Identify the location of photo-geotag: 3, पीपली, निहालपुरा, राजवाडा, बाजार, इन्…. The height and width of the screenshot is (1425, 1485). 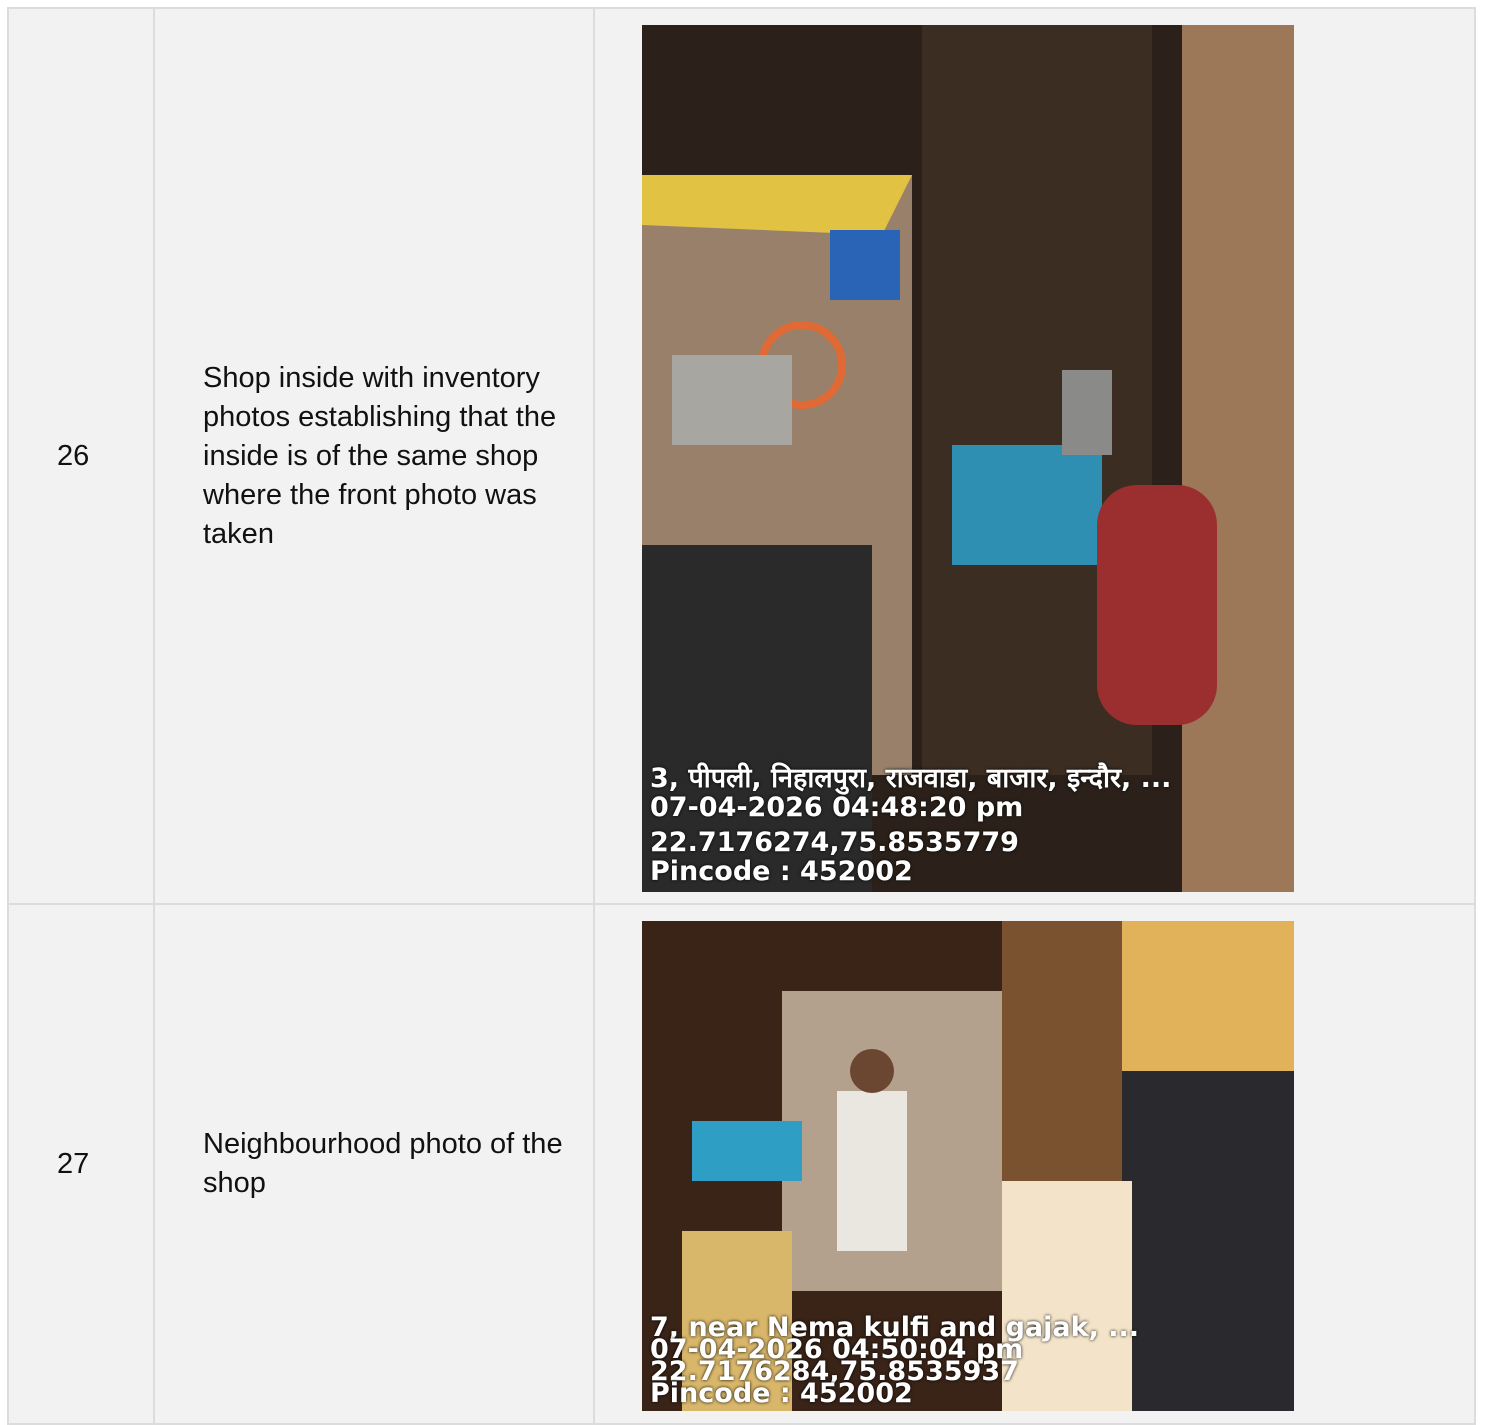
(910, 825).